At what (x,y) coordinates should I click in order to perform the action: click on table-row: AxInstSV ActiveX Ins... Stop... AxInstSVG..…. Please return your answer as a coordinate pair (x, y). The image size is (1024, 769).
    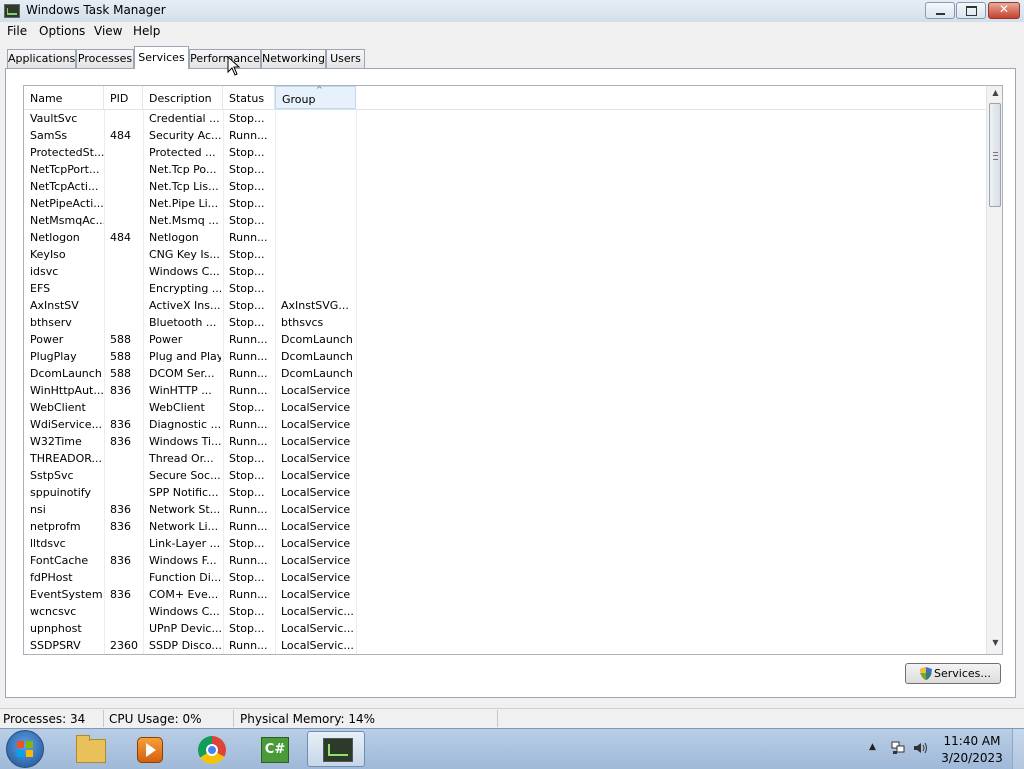
    Looking at the image, I should click on (505, 305).